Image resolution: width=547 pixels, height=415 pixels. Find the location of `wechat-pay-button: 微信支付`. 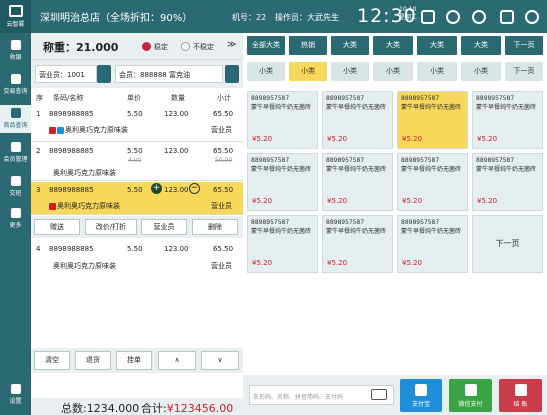

wechat-pay-button: 微信支付 is located at coordinates (470, 395).